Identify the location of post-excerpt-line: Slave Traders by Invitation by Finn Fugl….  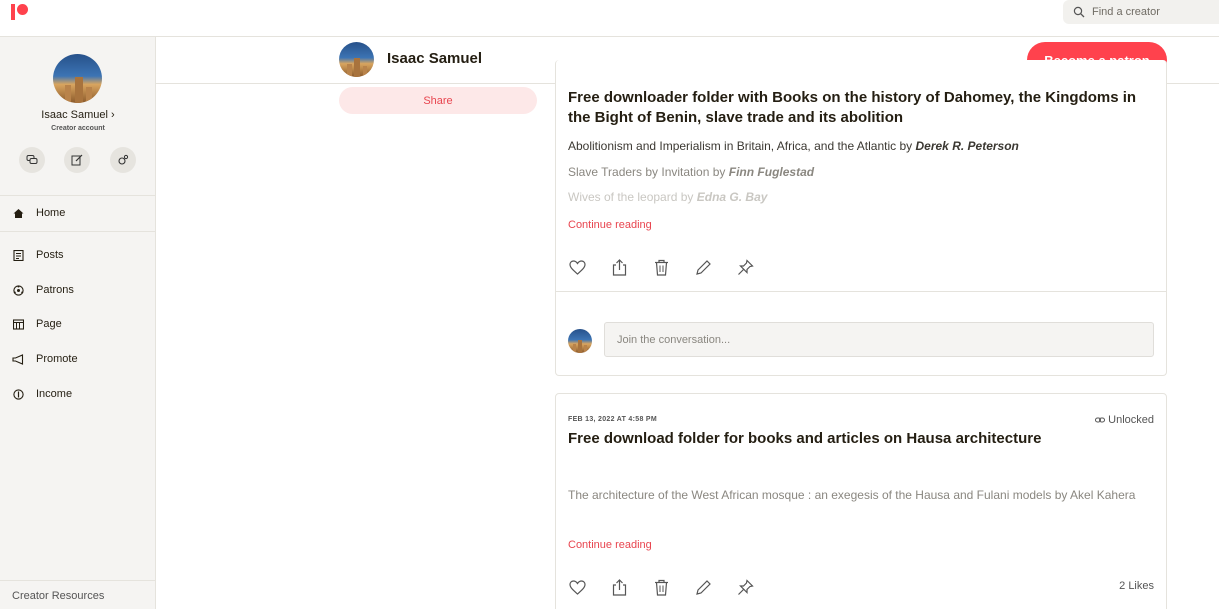
(691, 172).